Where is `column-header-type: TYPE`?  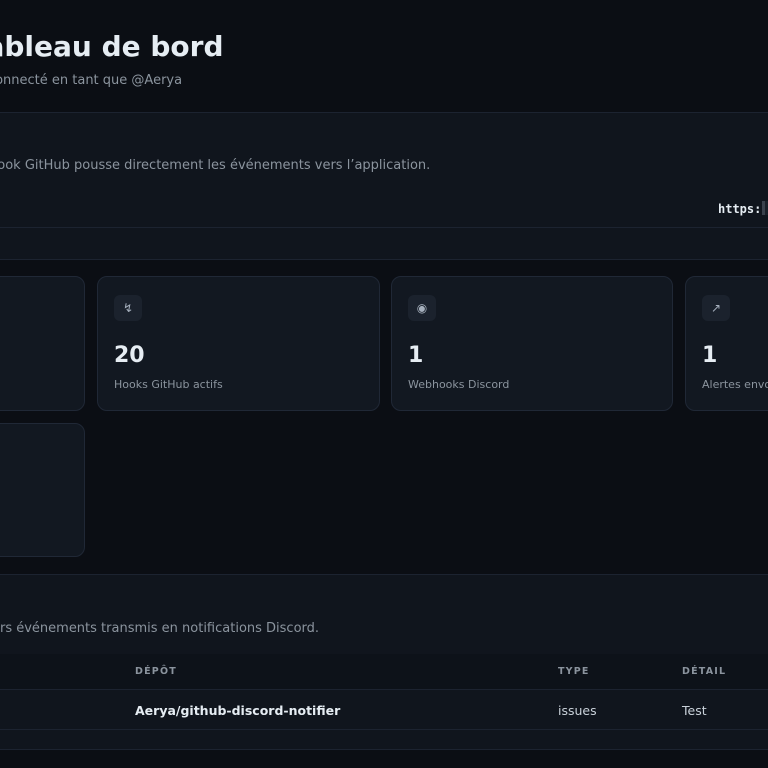 column-header-type: TYPE is located at coordinates (574, 671).